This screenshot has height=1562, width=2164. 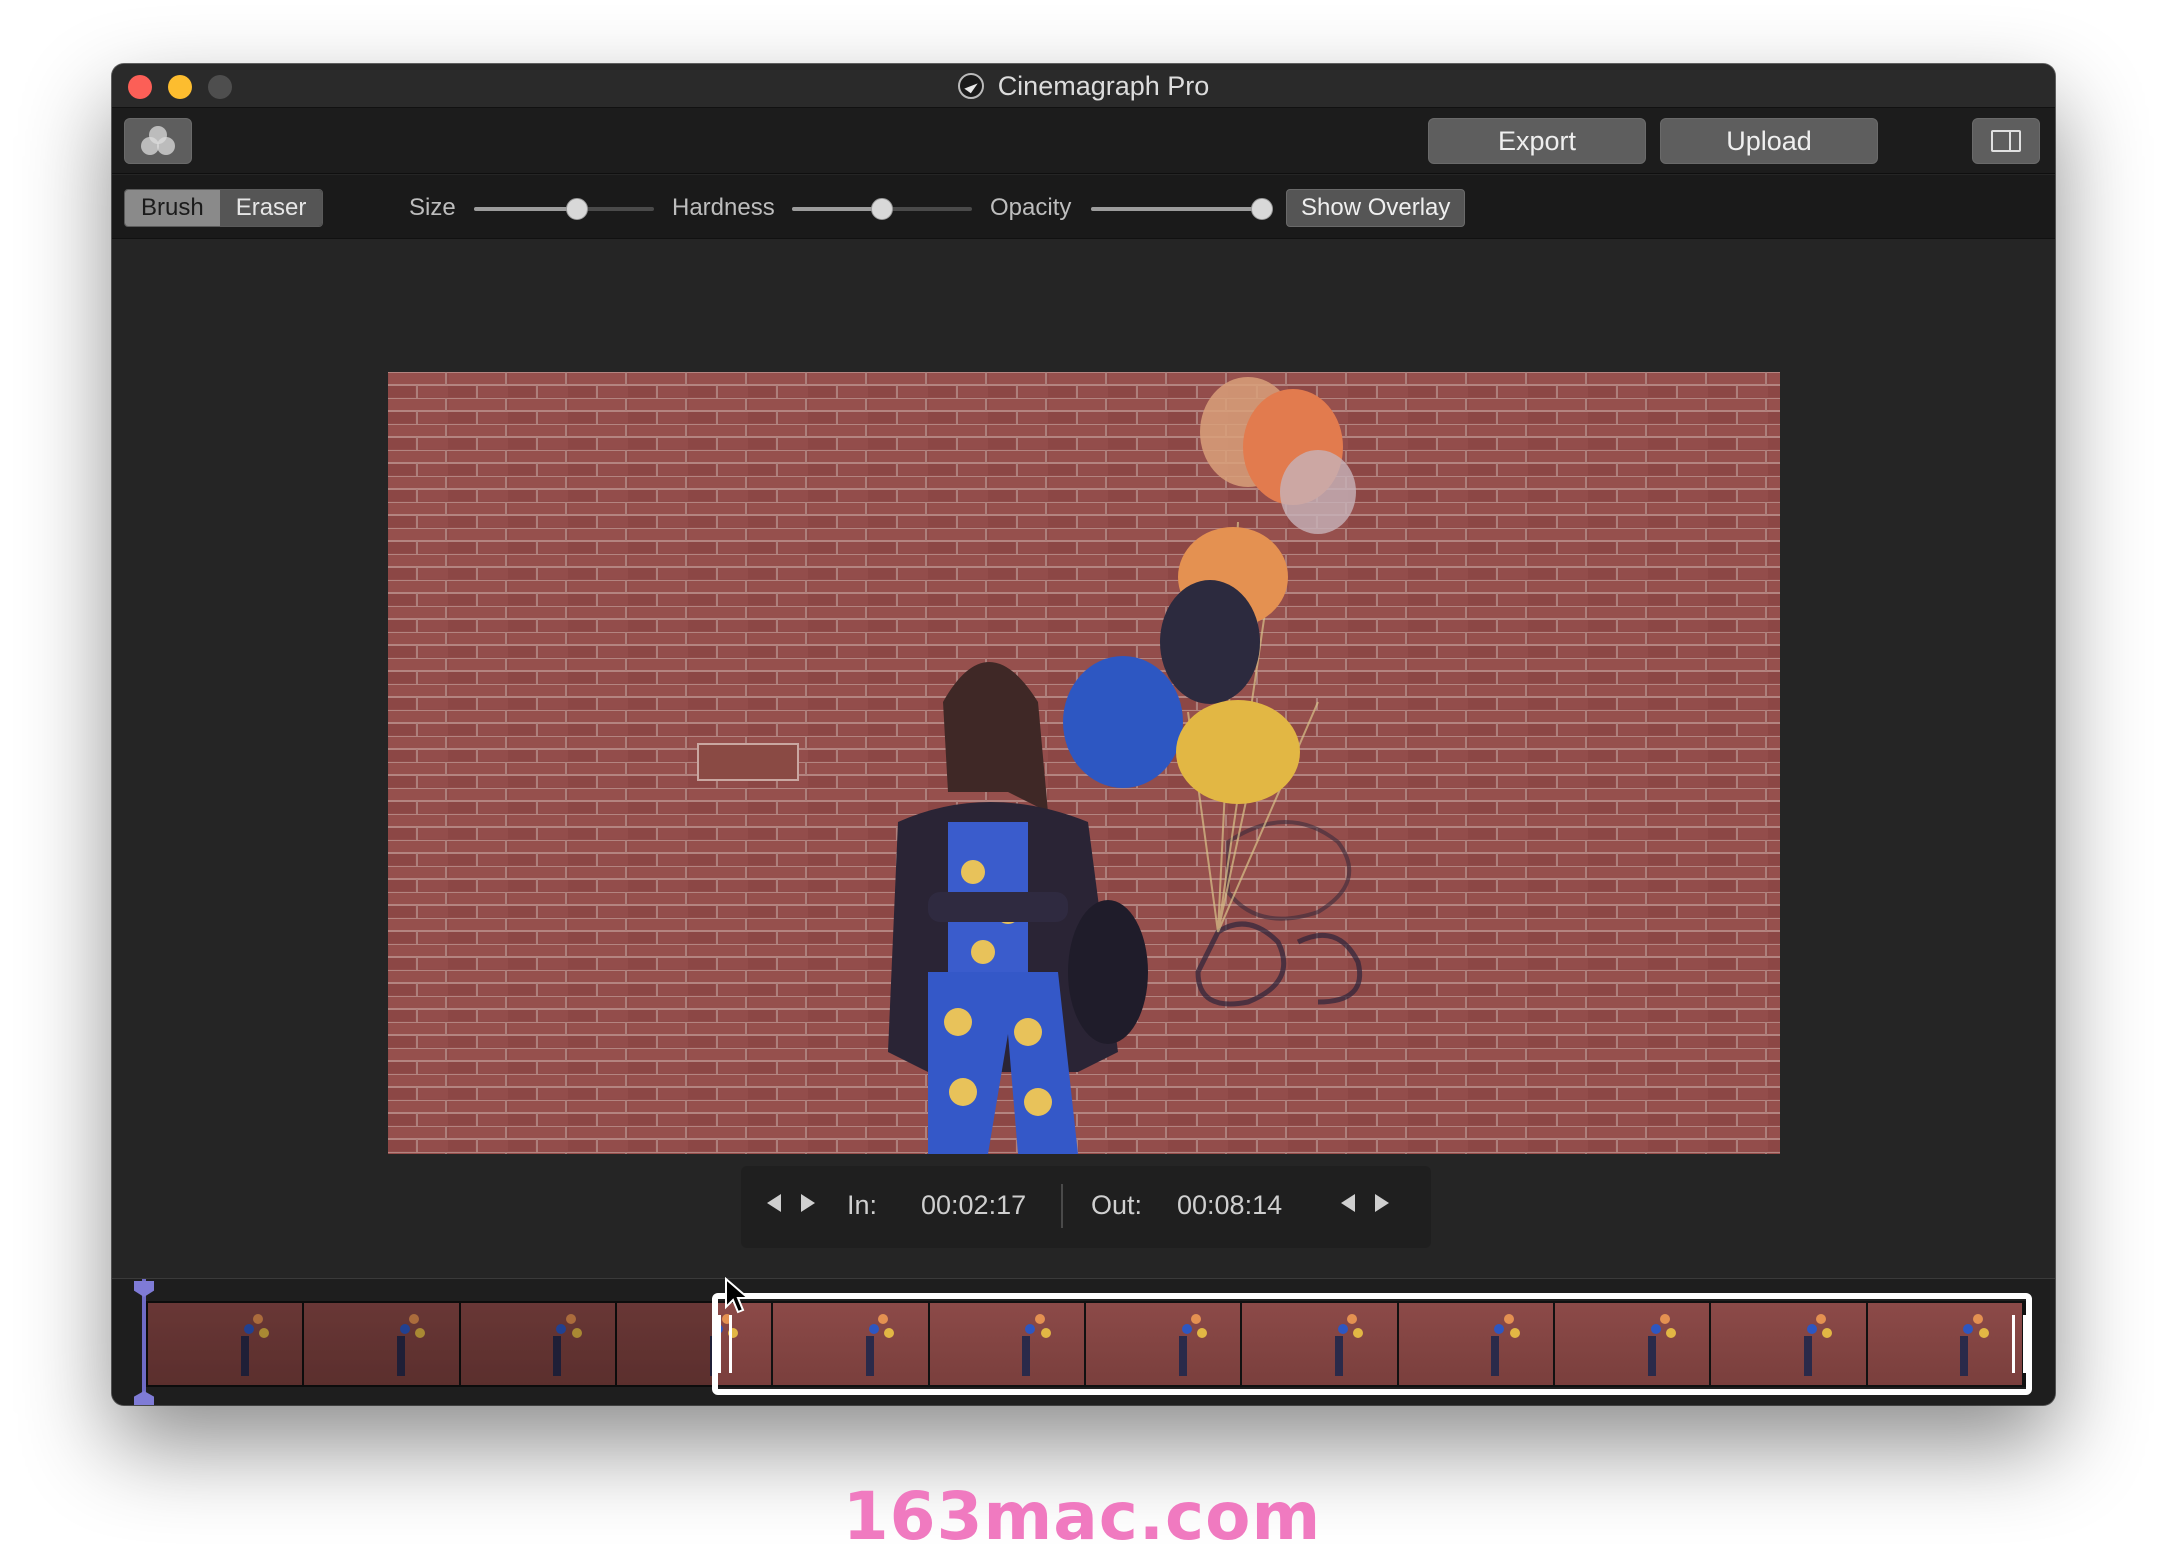 I want to click on brush-mode-segmented-control: Brush Eraser, so click(x=224, y=208).